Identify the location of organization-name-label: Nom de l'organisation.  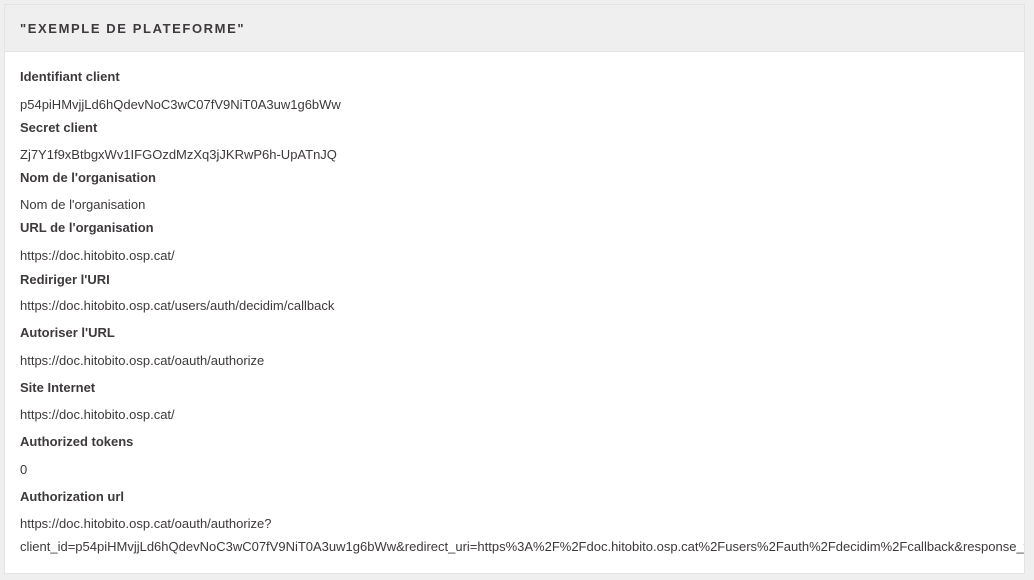
(88, 177).